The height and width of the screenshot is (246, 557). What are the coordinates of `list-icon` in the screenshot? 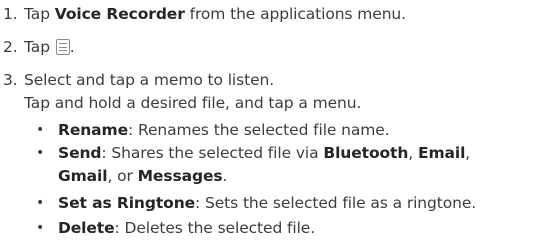 It's located at (62, 47).